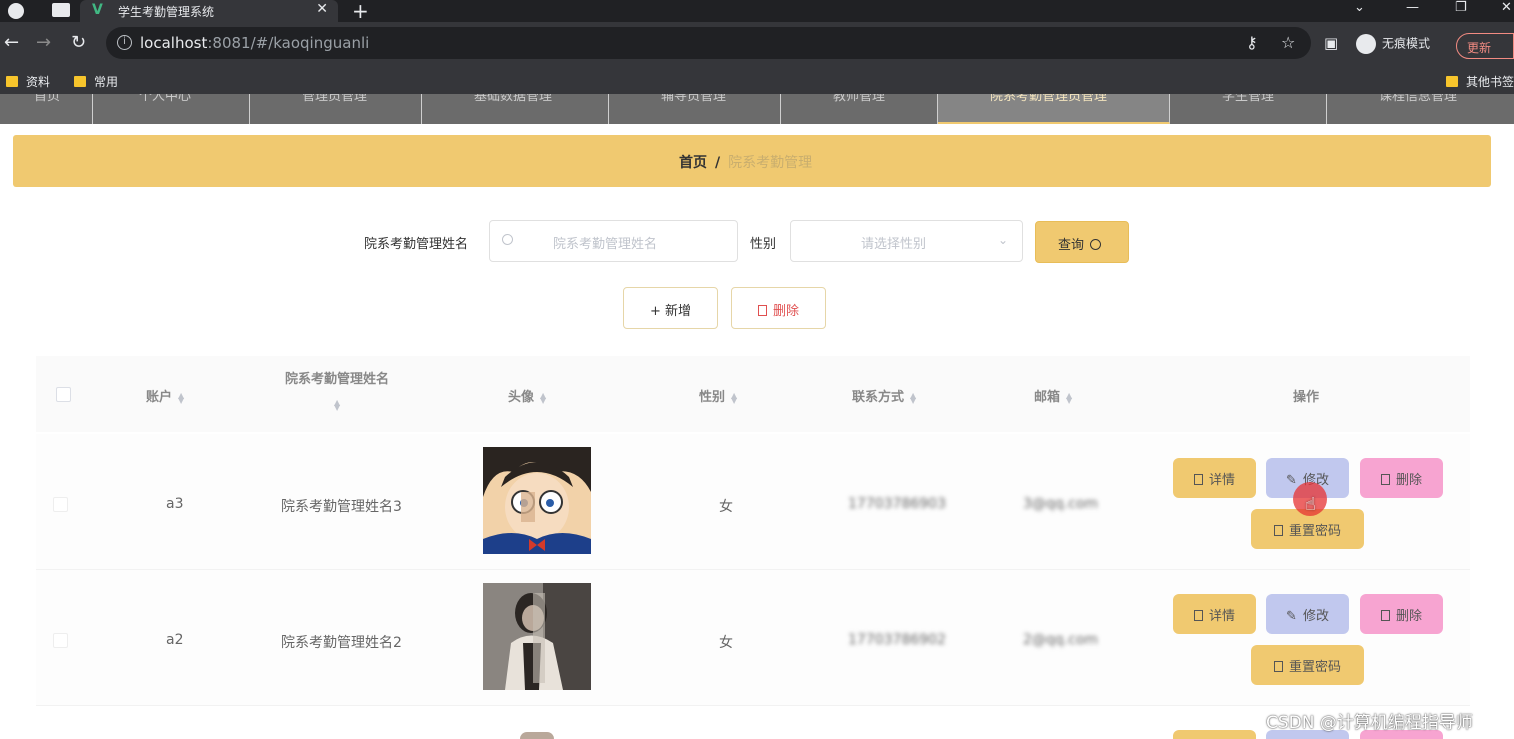  I want to click on add-label: + 新增, so click(670, 311).